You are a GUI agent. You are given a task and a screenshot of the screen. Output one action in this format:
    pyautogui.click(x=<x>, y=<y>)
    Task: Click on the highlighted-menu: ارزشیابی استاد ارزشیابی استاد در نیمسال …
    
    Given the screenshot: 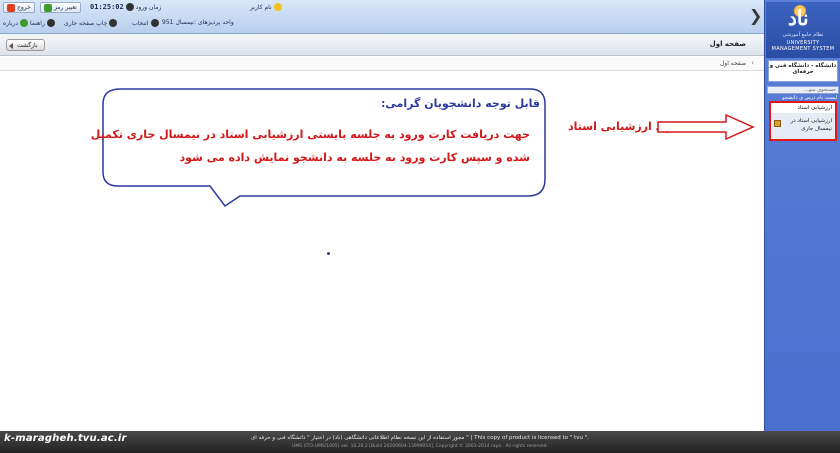 What is the action you would take?
    pyautogui.click(x=803, y=121)
    